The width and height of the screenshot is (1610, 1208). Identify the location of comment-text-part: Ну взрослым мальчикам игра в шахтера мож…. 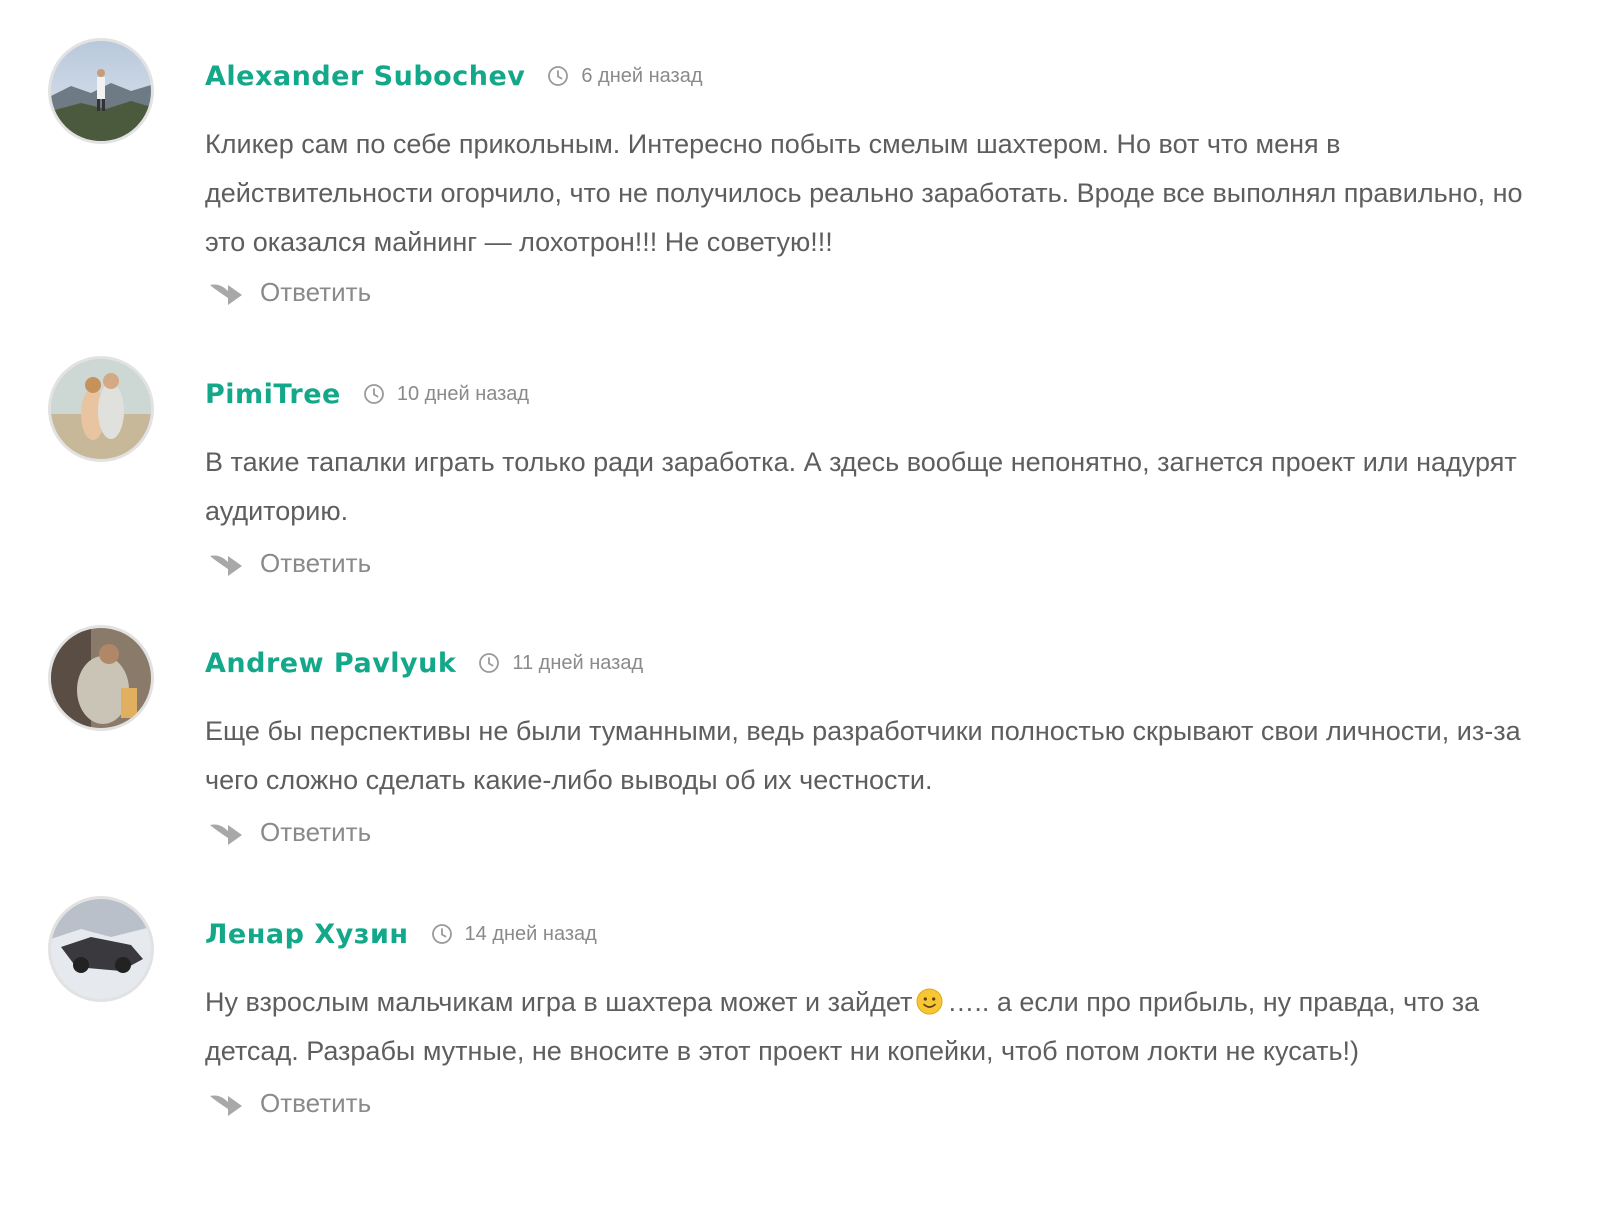
(559, 1002).